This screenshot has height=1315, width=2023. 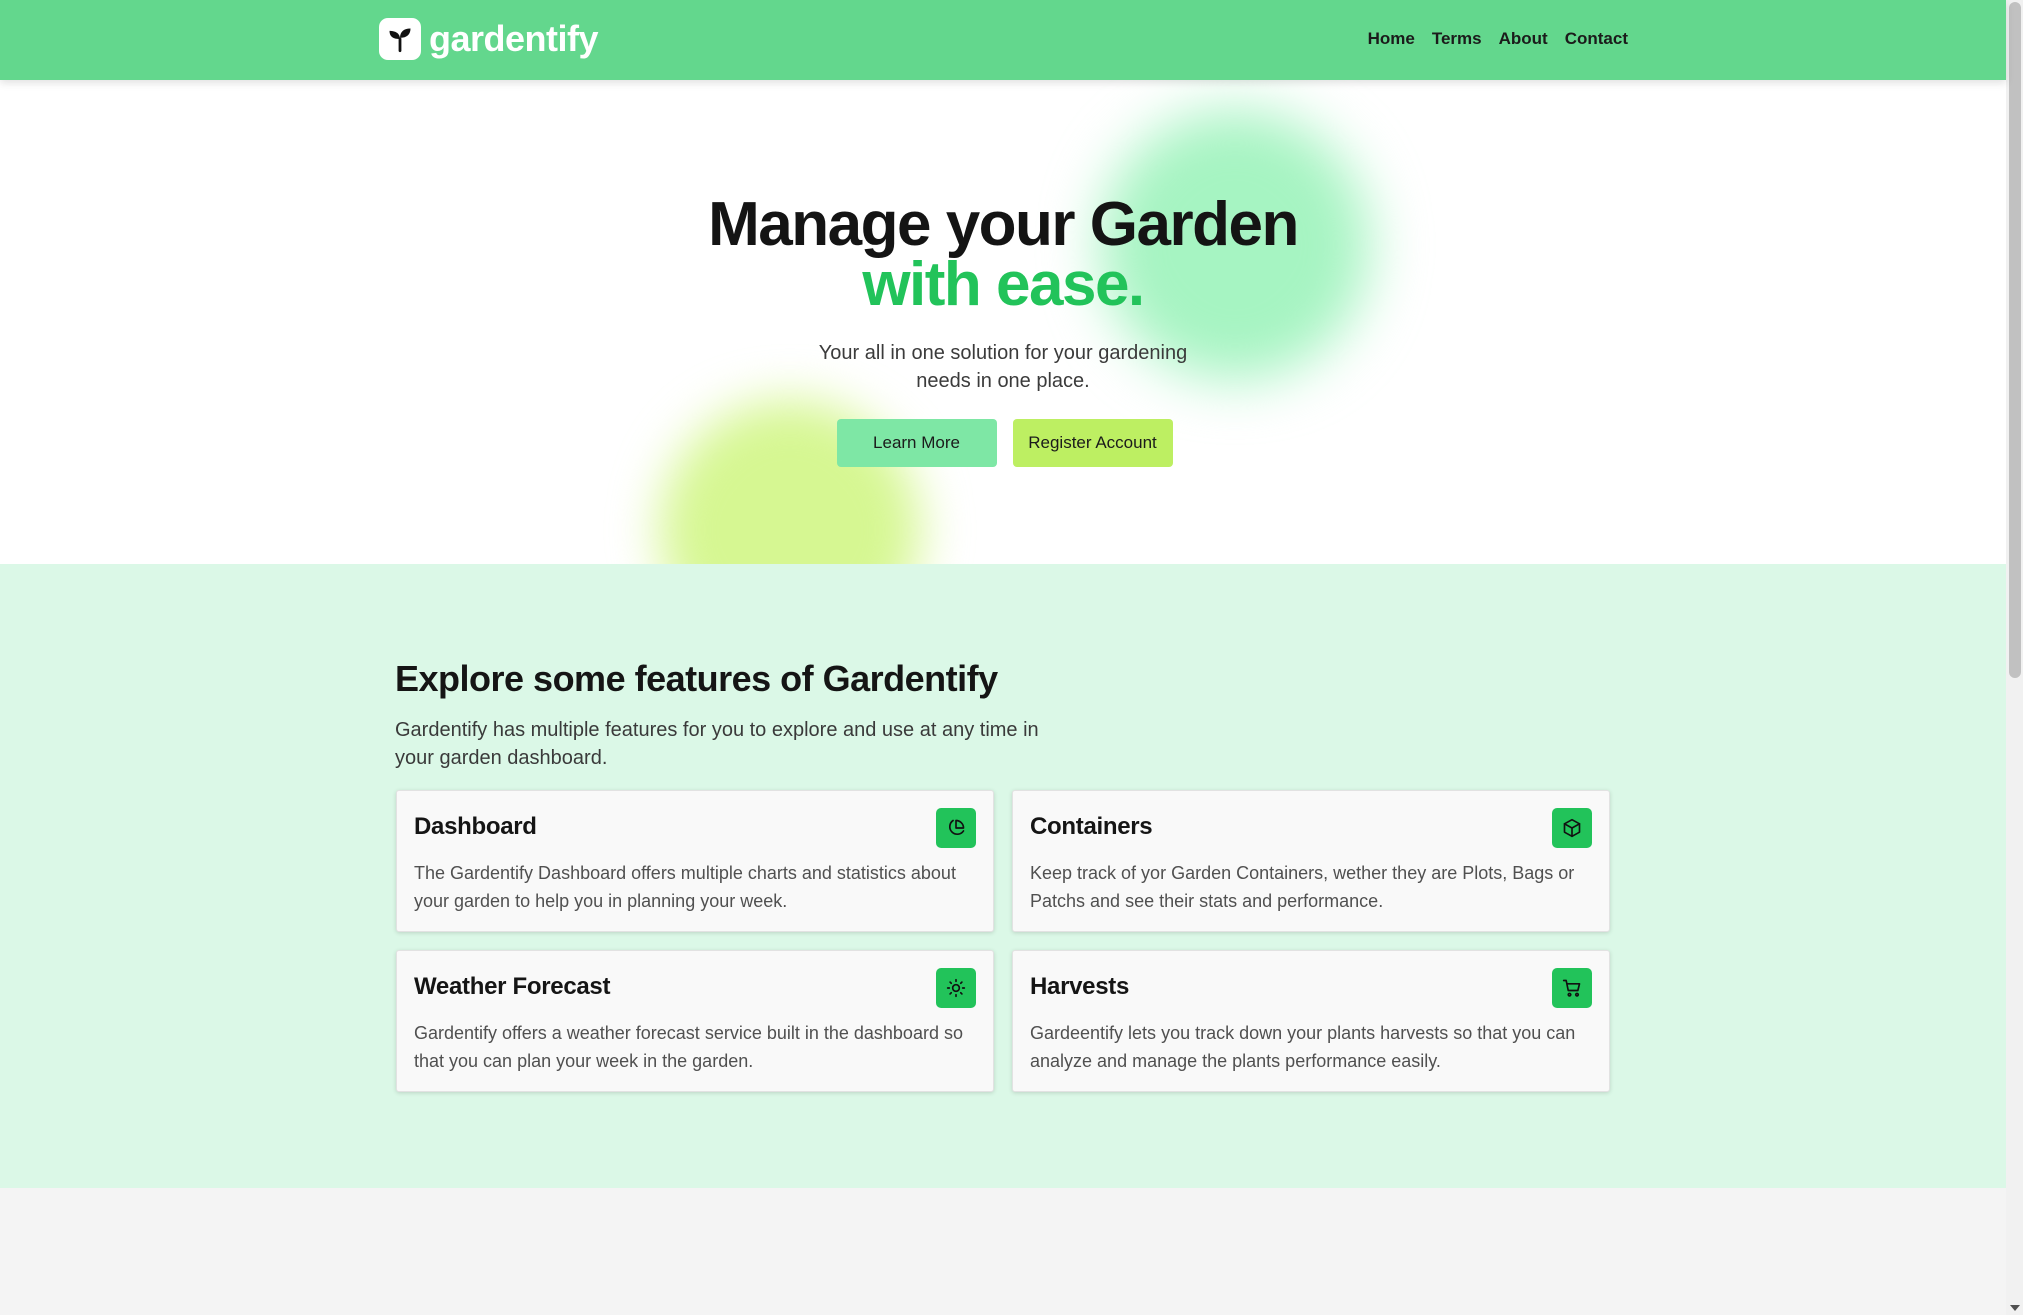 What do you see at coordinates (1523, 39) in the screenshot?
I see `nav-about: About` at bounding box center [1523, 39].